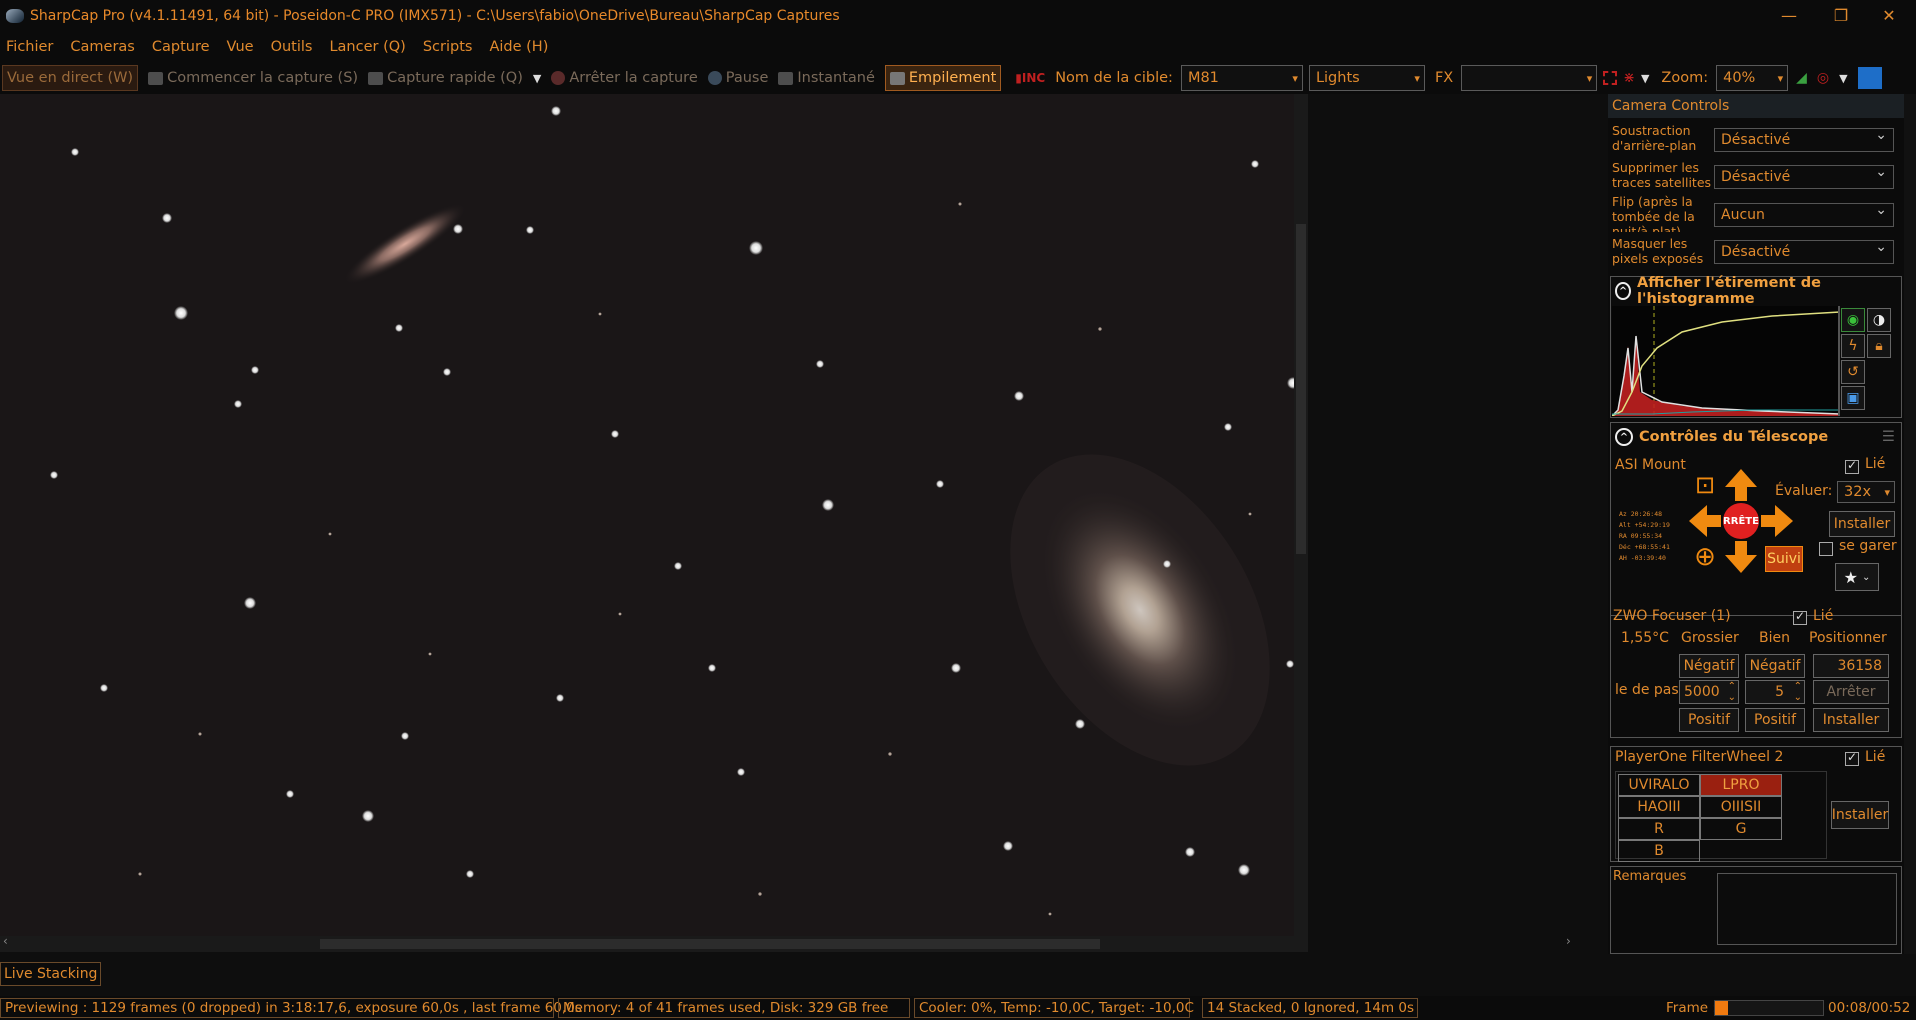 This screenshot has height=1020, width=1916. I want to click on close-button: ✕, so click(1889, 15).